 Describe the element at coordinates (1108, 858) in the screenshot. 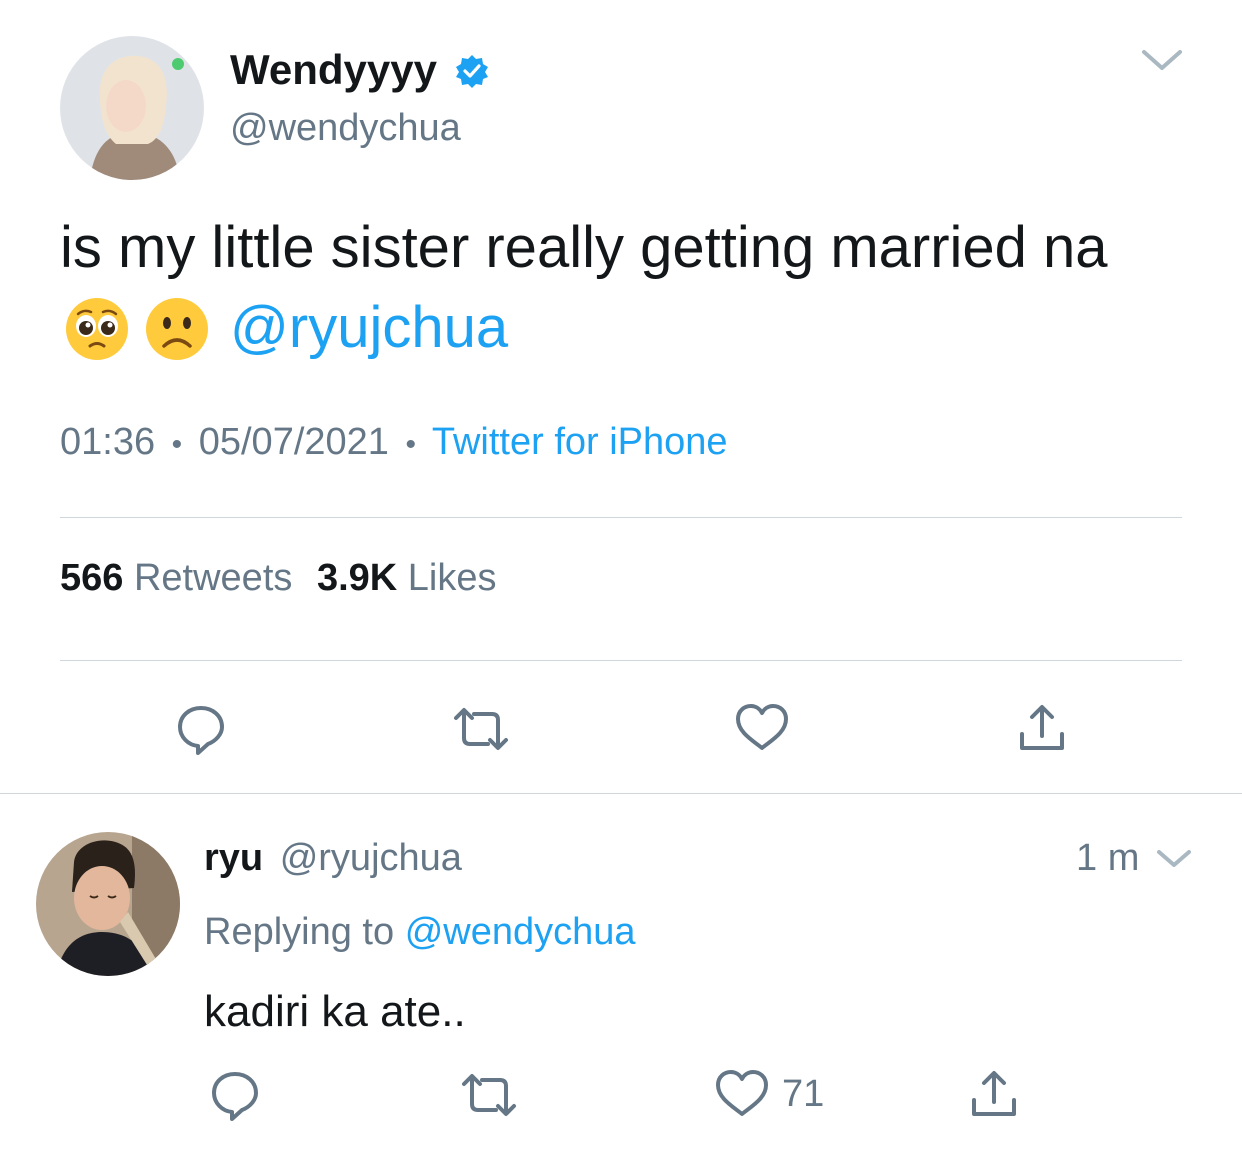

I see `reply-time: 1 m` at that location.